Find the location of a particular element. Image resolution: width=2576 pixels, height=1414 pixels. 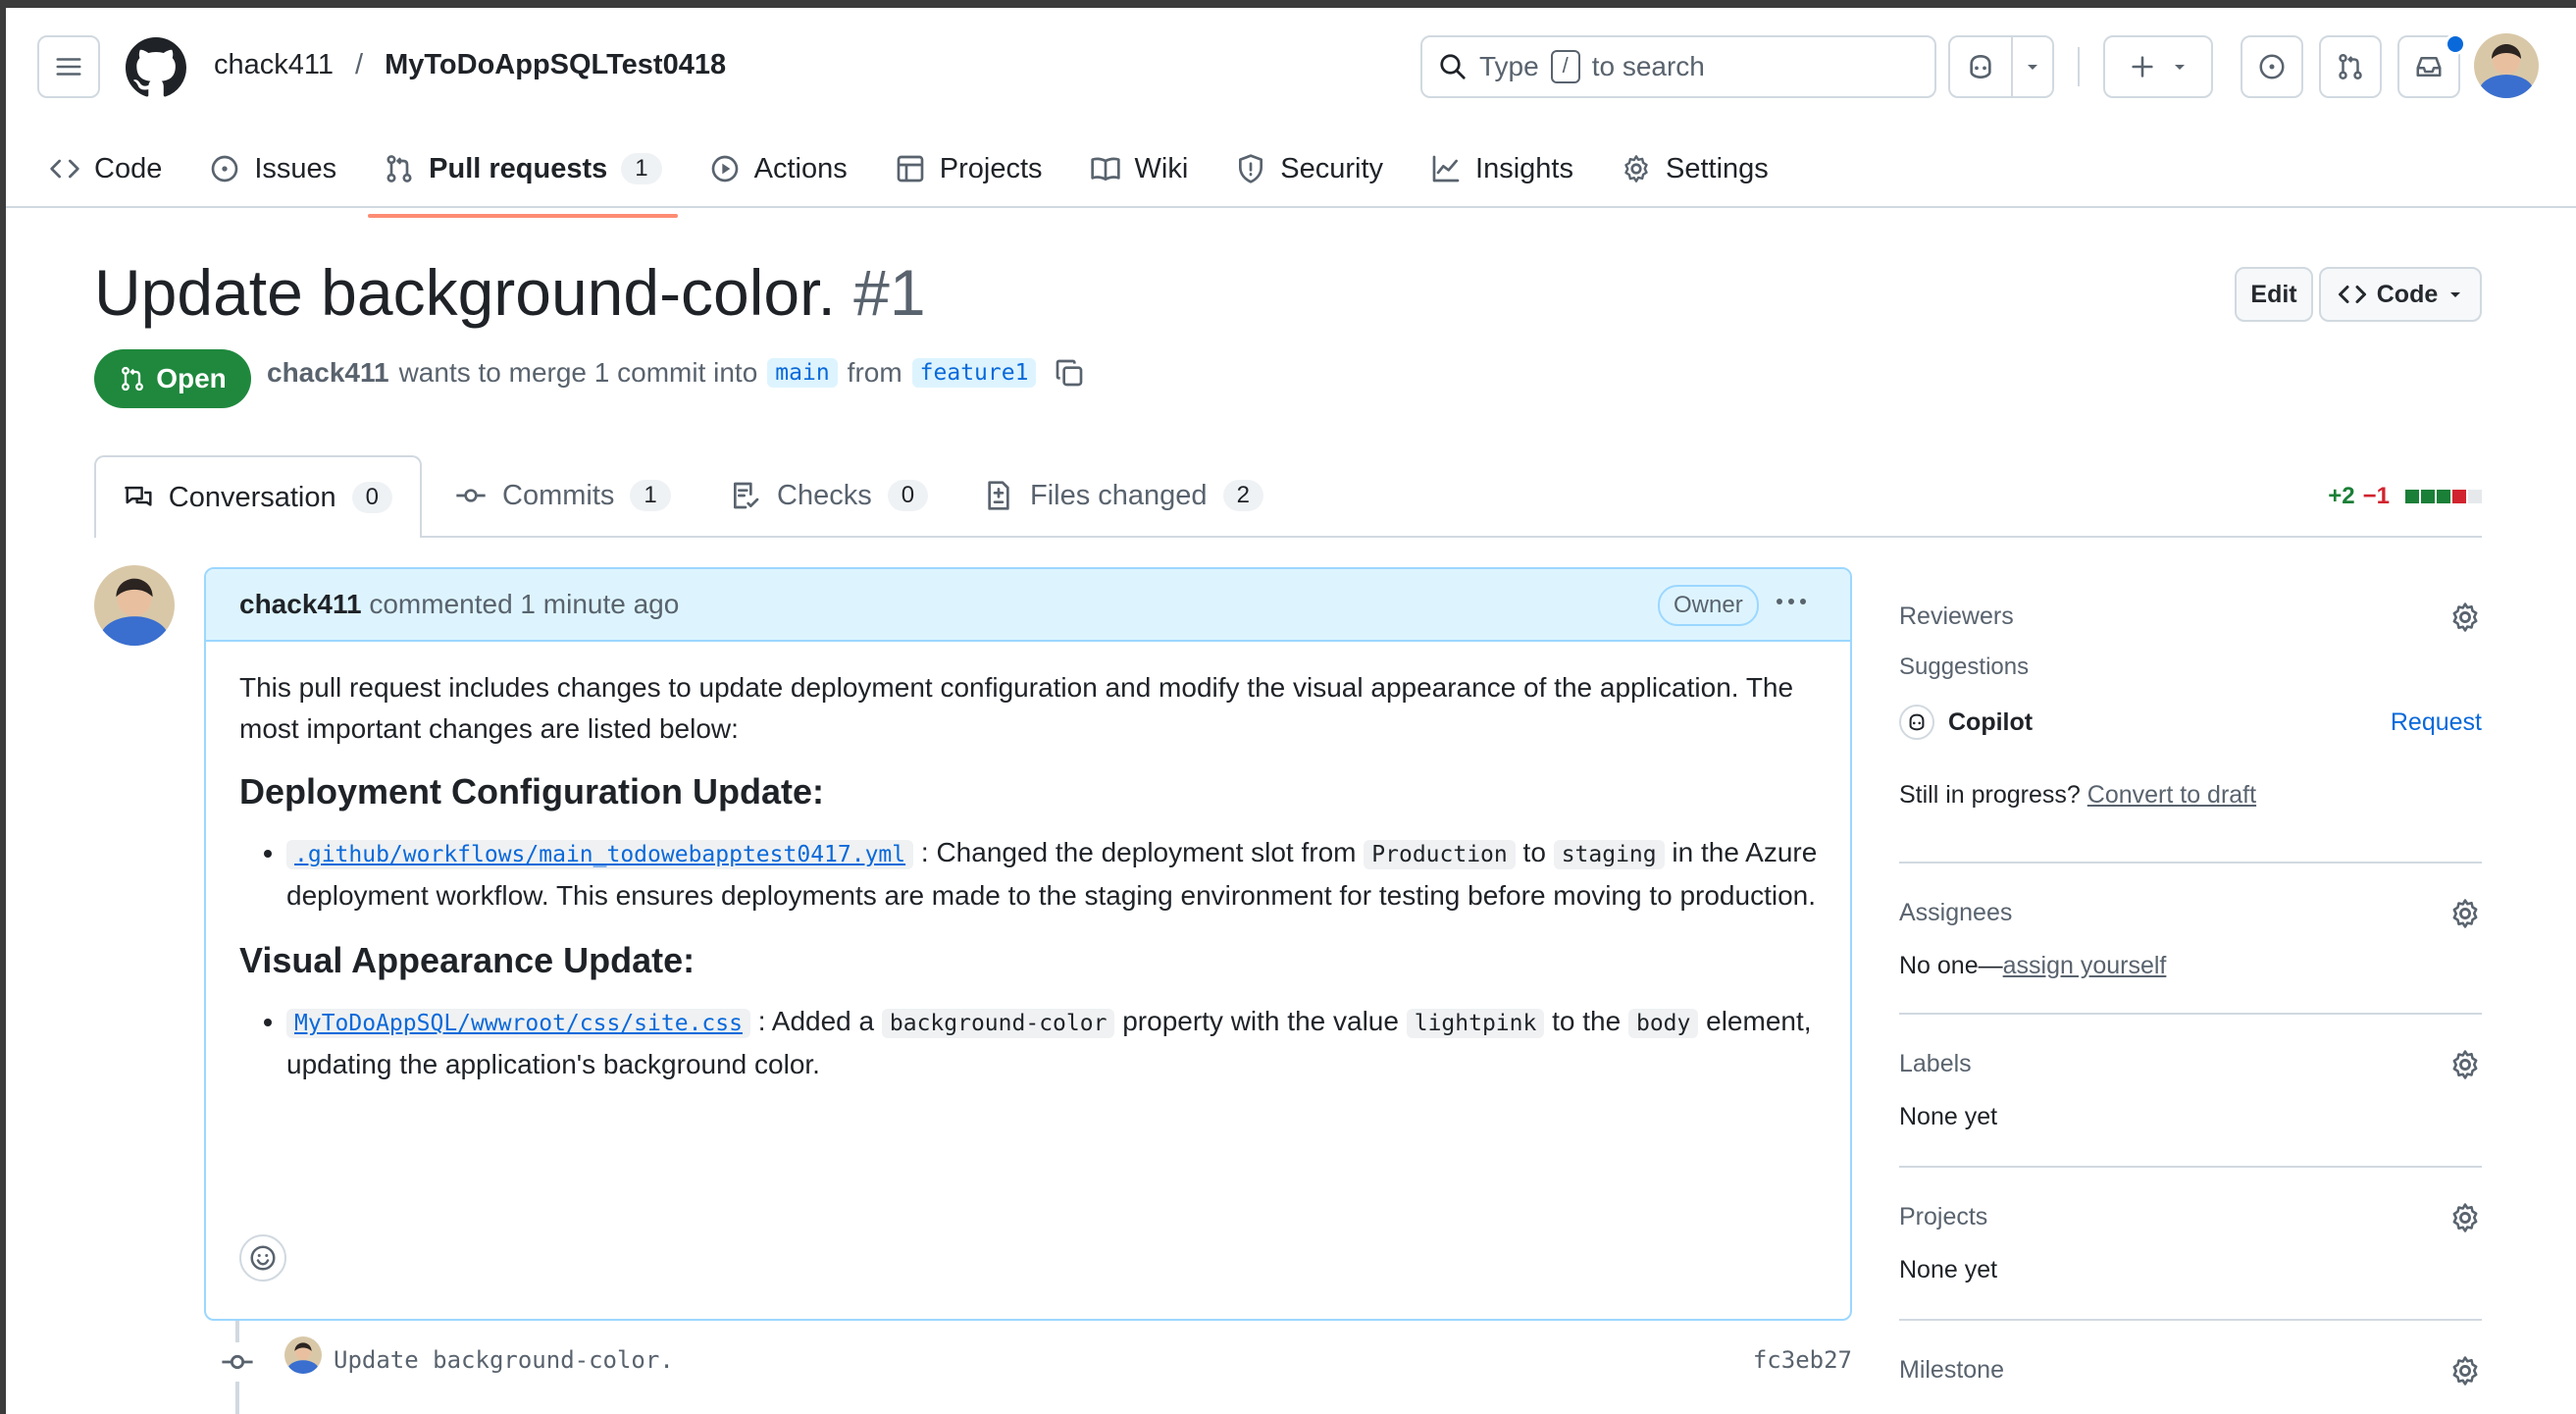

triangle-down-icon is located at coordinates (2455, 294).